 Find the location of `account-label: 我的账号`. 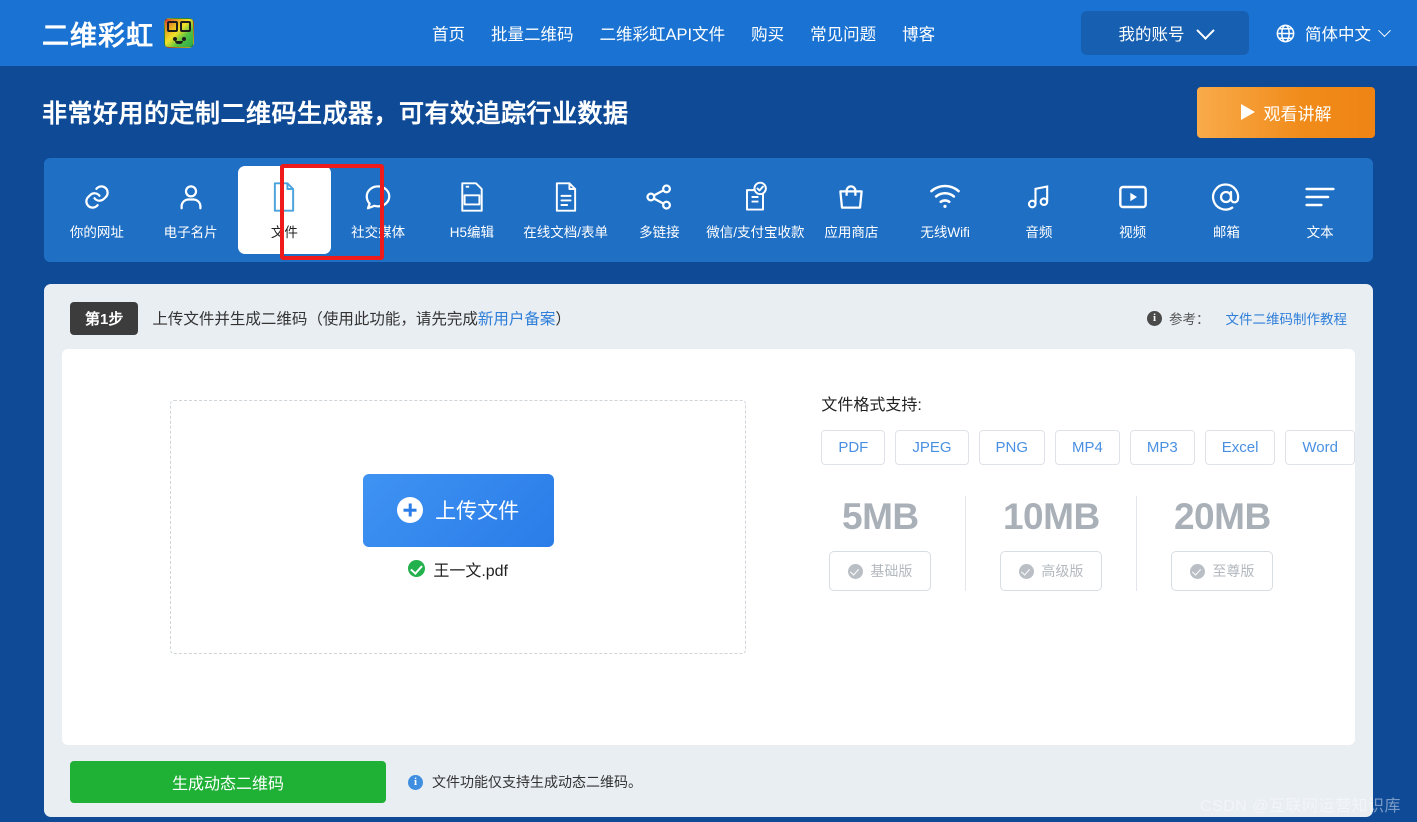

account-label: 我的账号 is located at coordinates (1151, 35).